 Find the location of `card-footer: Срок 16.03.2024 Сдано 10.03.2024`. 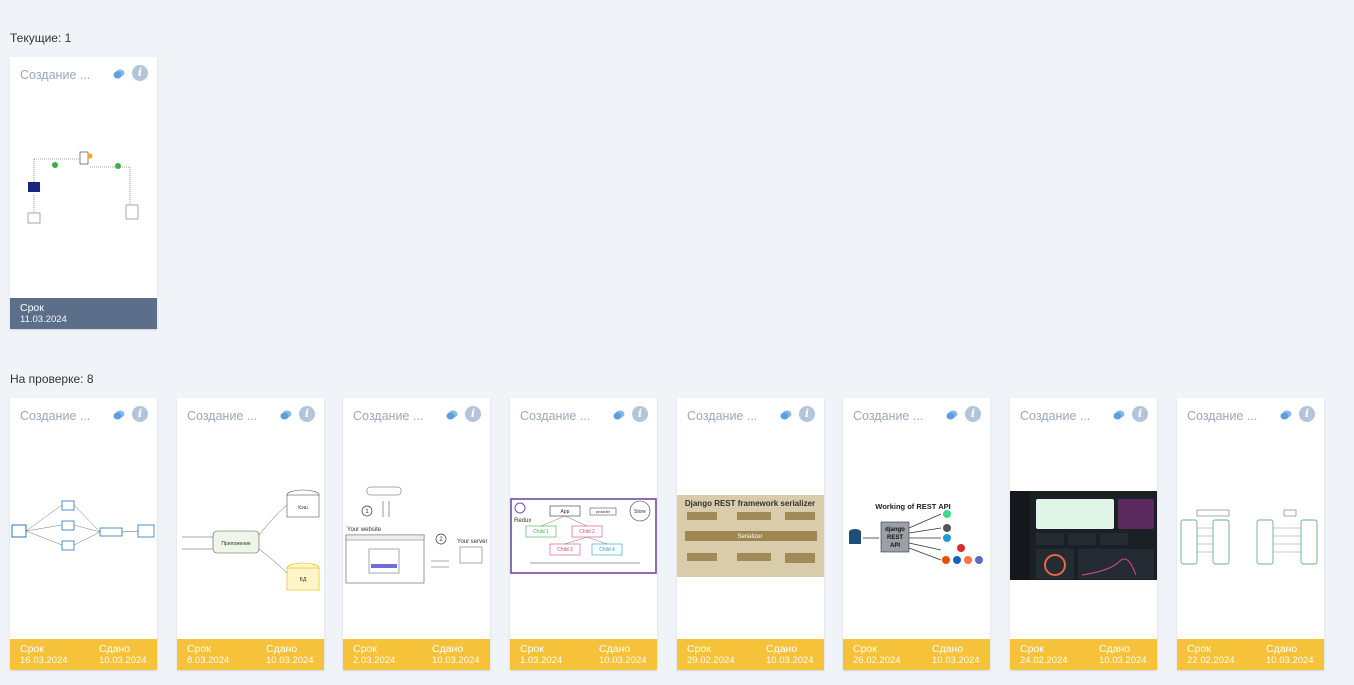

card-footer: Срок 16.03.2024 Сдано 10.03.2024 is located at coordinates (83, 654).